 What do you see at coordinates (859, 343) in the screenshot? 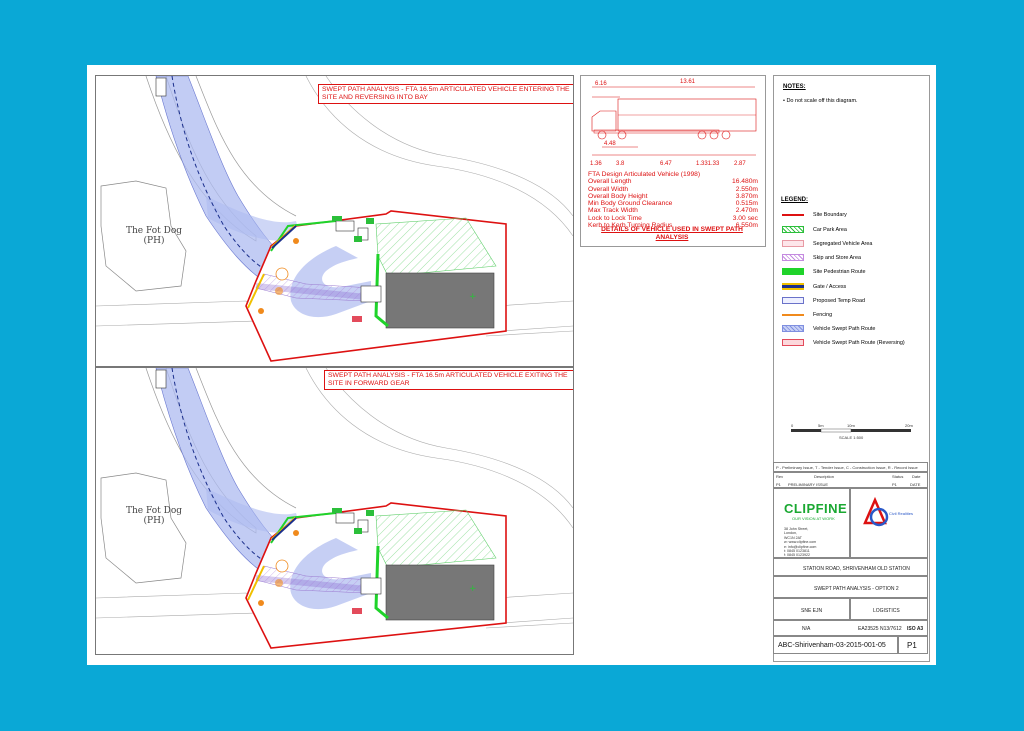
I see `legend-label: Vehicle Swept Path Route (Reversing)` at bounding box center [859, 343].